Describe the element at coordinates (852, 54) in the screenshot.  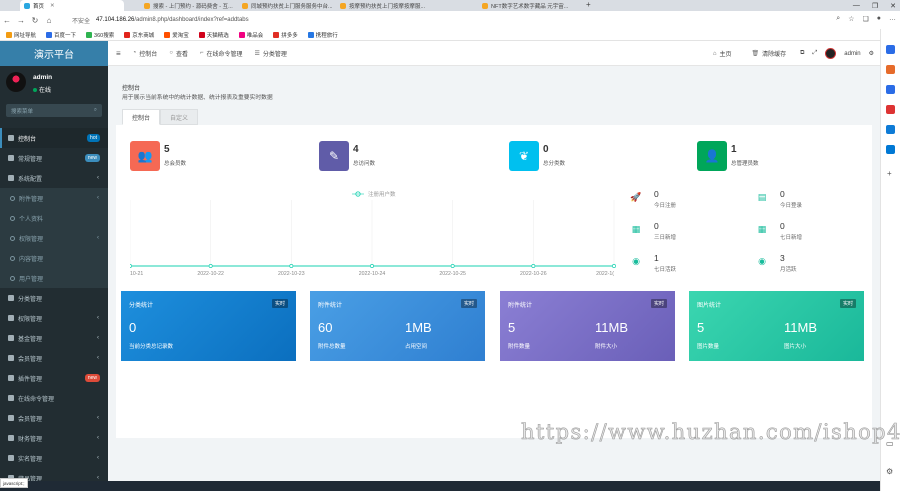
I see `admin-name: admin` at that location.